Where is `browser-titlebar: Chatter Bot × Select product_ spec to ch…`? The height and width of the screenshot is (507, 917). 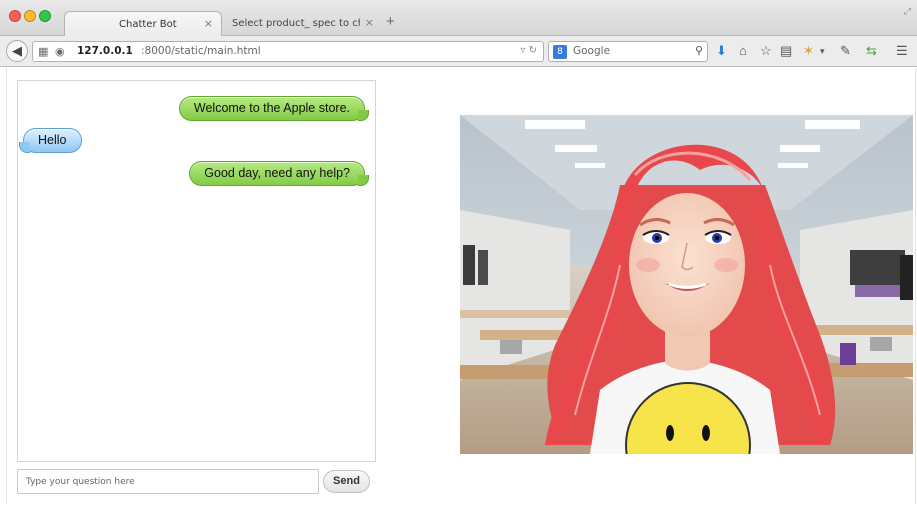
browser-titlebar: Chatter Bot × Select product_ spec to ch… is located at coordinates (458, 18).